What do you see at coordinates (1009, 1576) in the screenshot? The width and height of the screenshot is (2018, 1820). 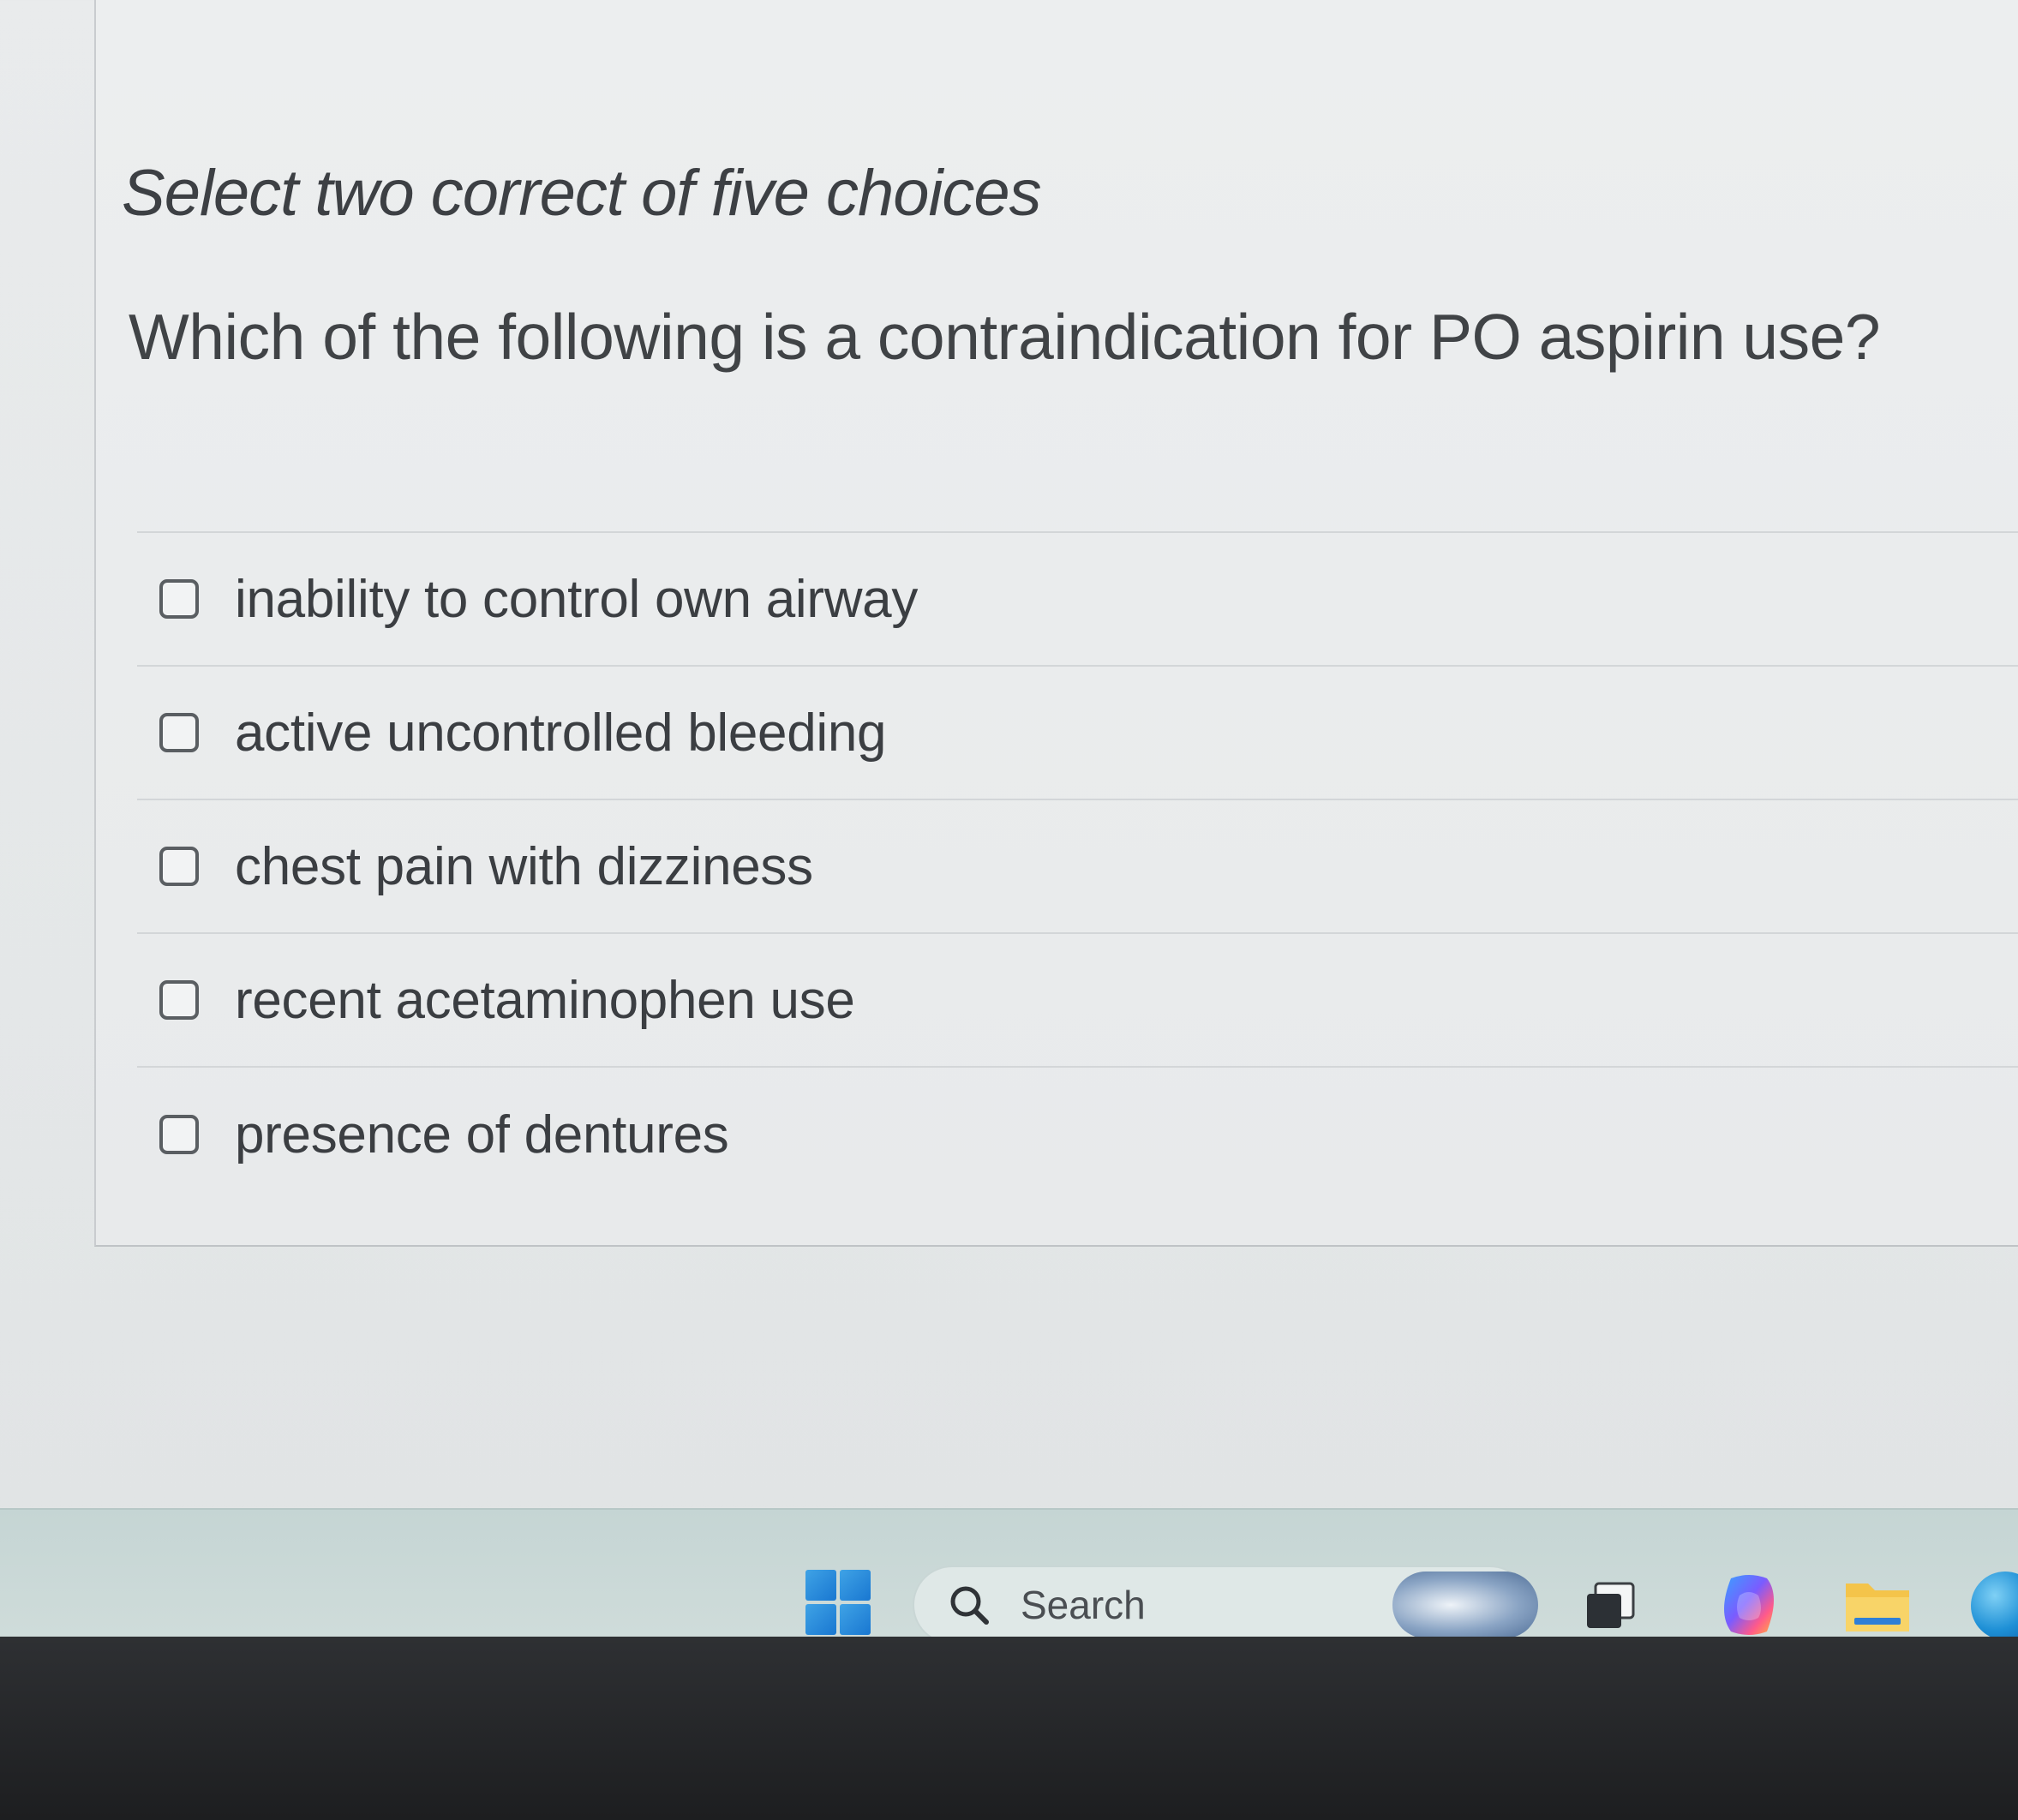 I see `taskbar: Search` at bounding box center [1009, 1576].